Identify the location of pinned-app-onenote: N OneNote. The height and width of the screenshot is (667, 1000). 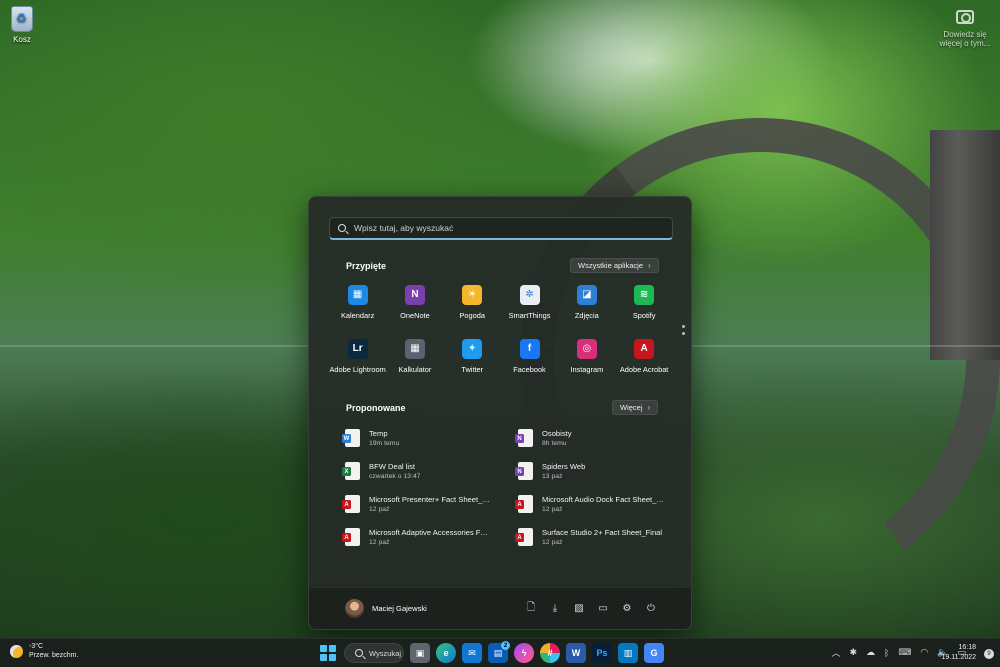
(414, 306).